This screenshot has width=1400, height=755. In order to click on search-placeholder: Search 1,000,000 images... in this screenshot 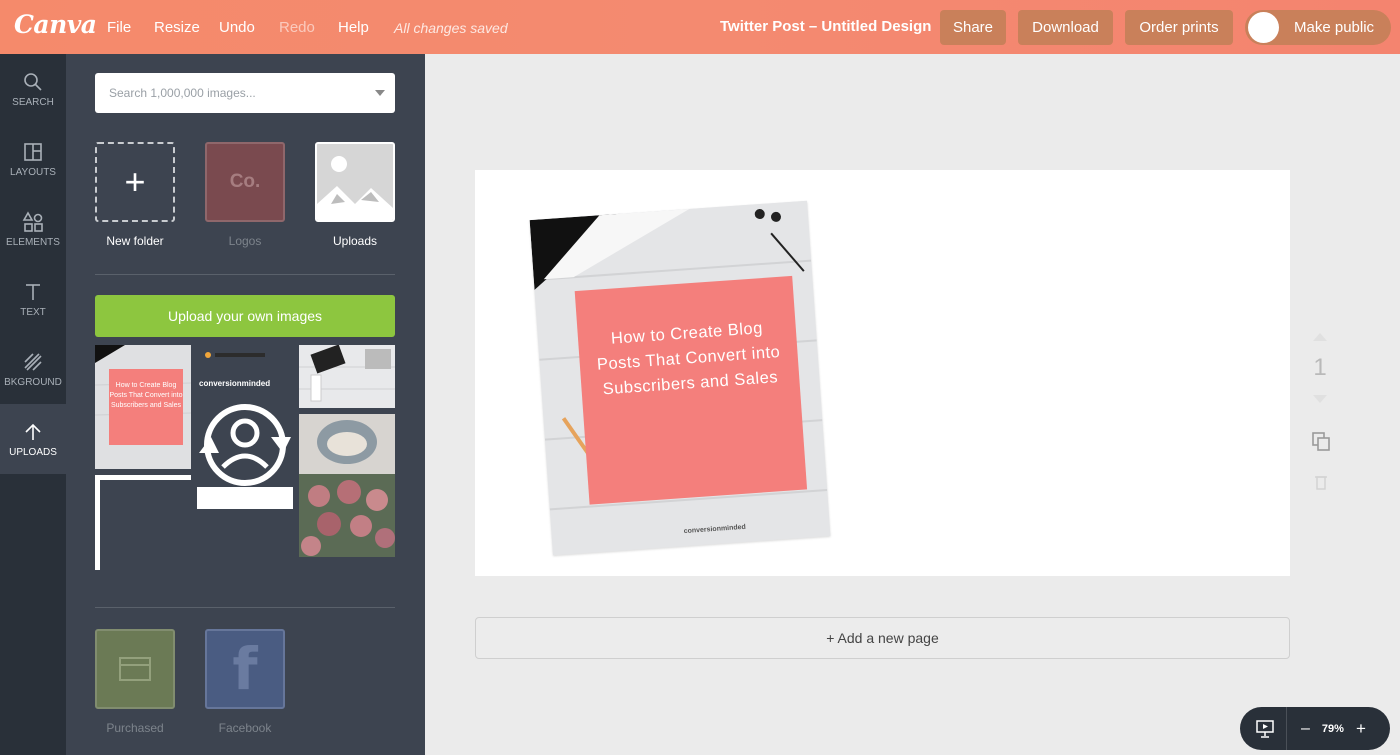, I will do `click(182, 93)`.